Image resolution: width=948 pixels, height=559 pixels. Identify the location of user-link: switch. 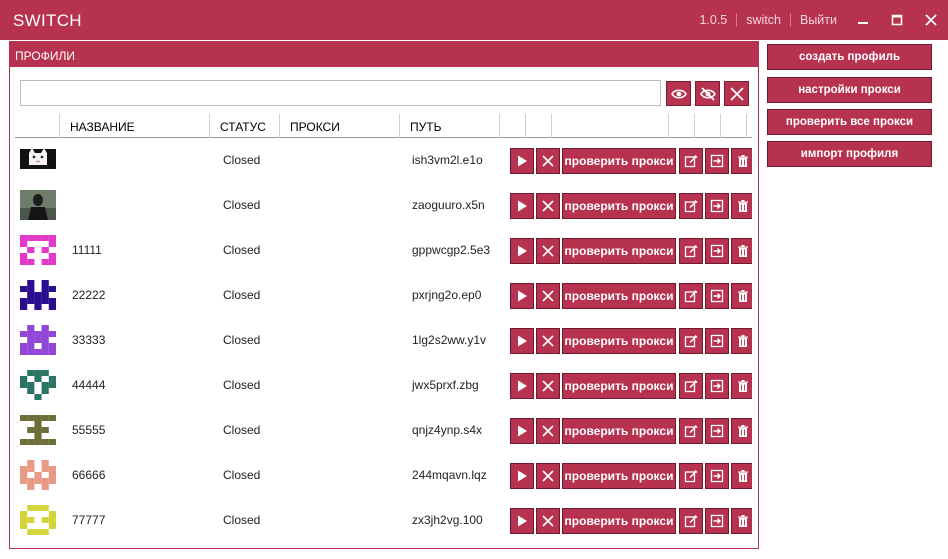
(763, 20).